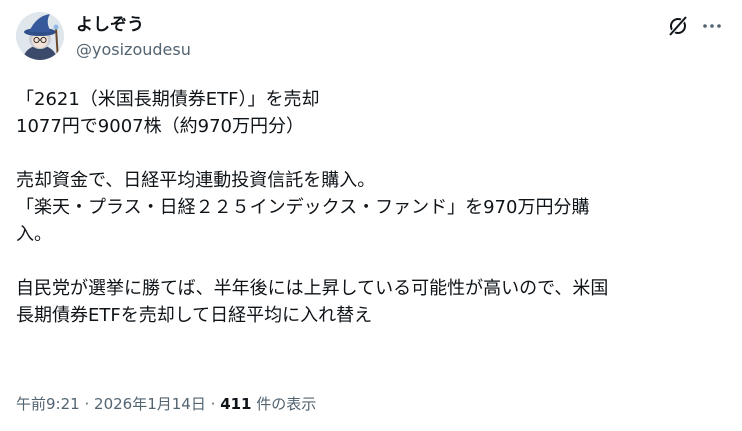 Image resolution: width=742 pixels, height=431 pixels. Describe the element at coordinates (133, 50) in the screenshot. I see `author-handle: @yosizoudesu` at that location.